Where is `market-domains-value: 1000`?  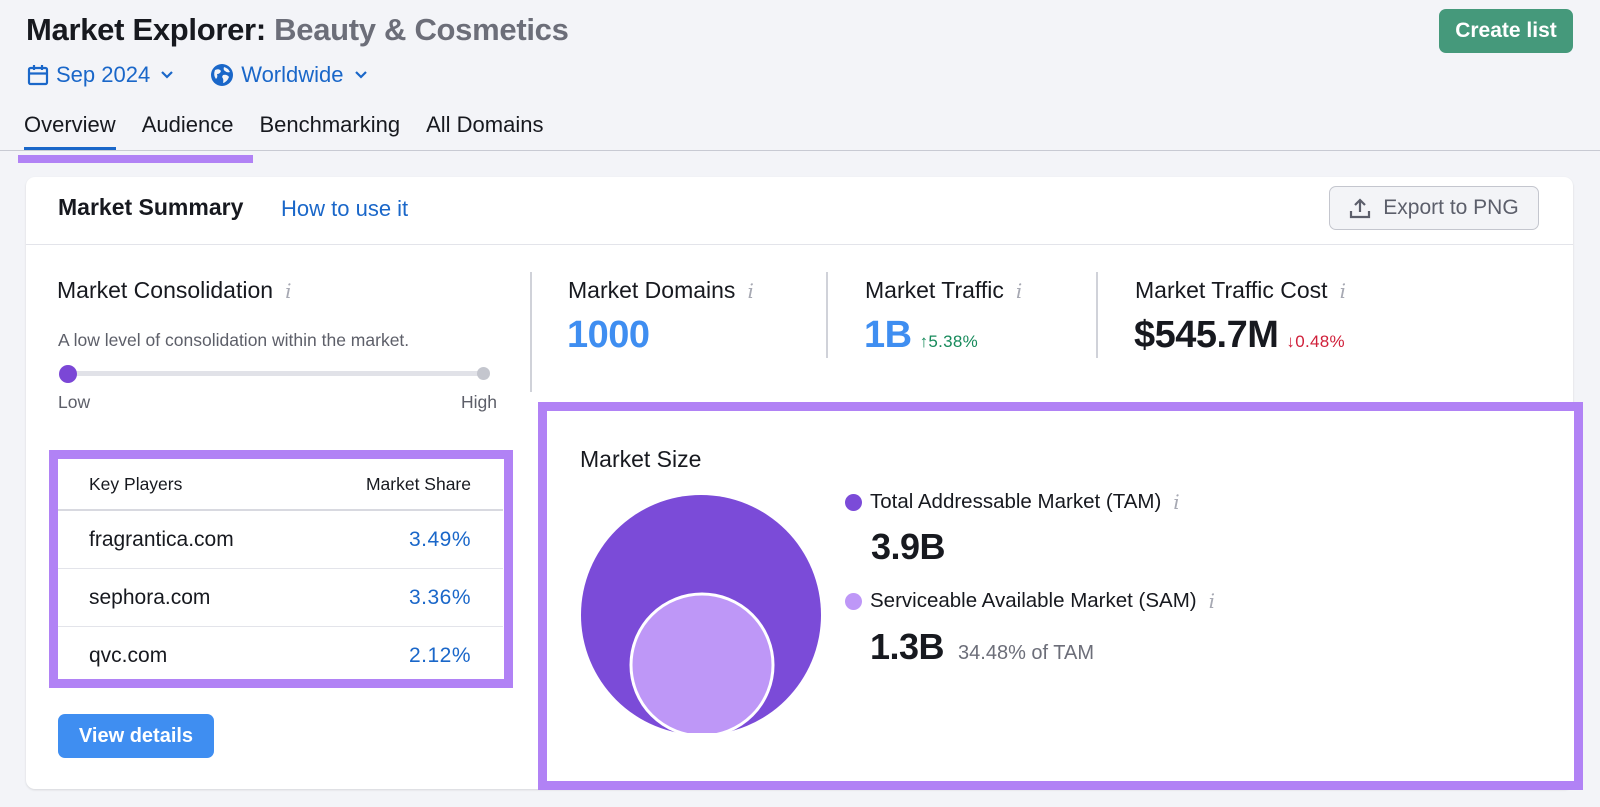
market-domains-value: 1000 is located at coordinates (608, 335).